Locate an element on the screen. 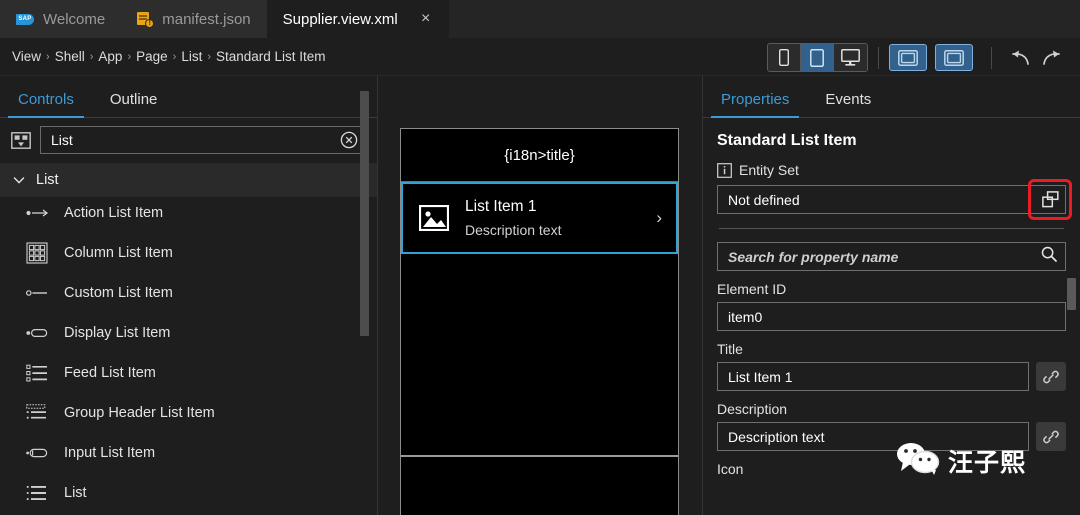 The height and width of the screenshot is (515, 1080). control-label: List is located at coordinates (75, 493).